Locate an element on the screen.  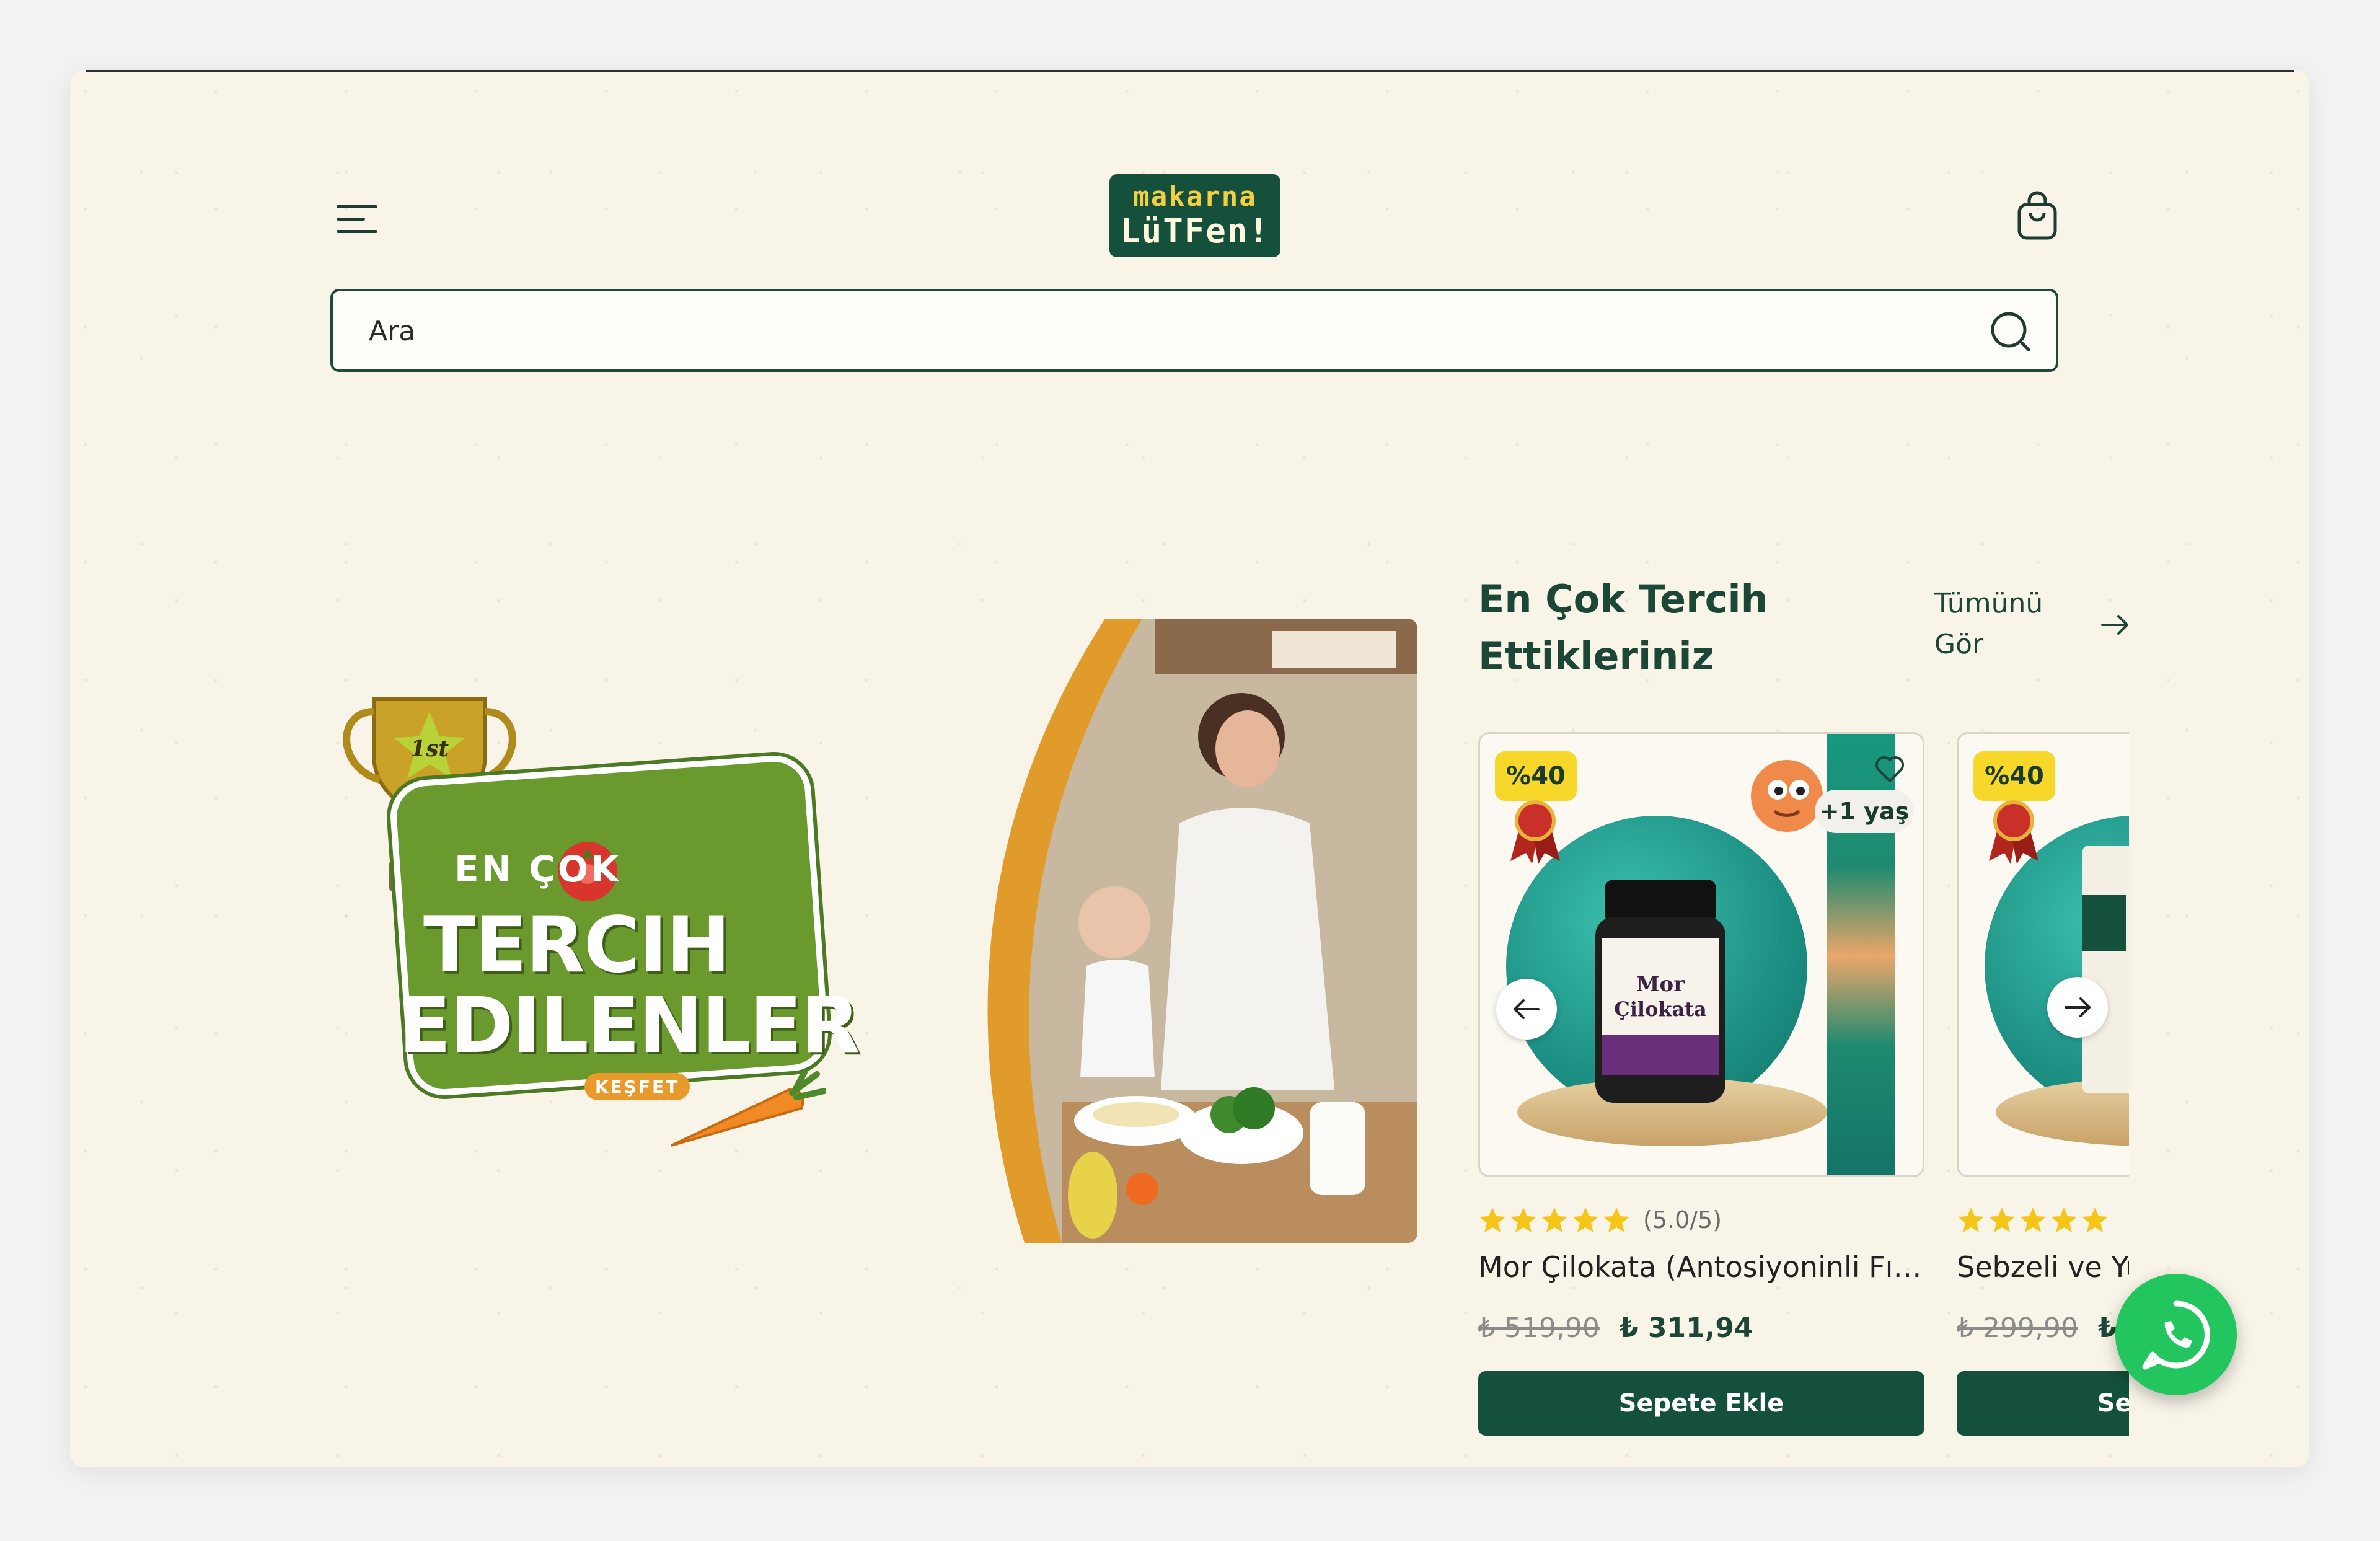
see-all-line-1: Tümünü is located at coordinates (1988, 603).